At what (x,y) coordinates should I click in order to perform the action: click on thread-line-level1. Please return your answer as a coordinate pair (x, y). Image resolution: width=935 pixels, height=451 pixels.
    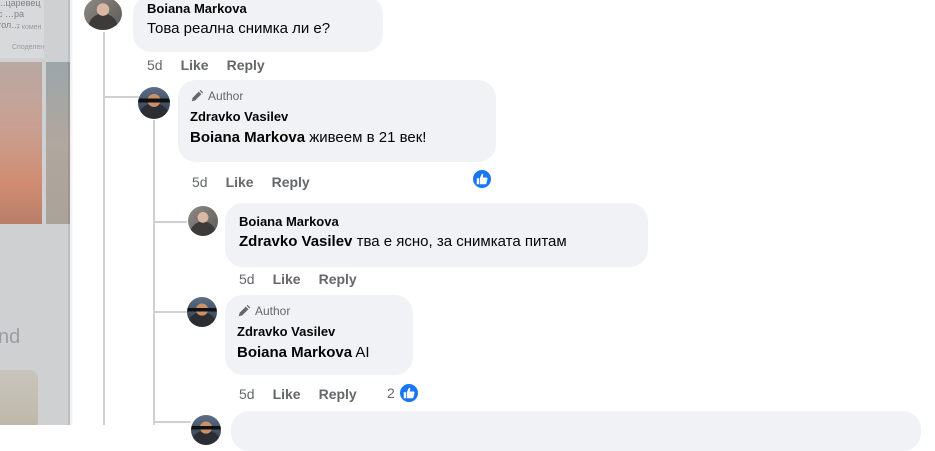
    Looking at the image, I should click on (104, 228).